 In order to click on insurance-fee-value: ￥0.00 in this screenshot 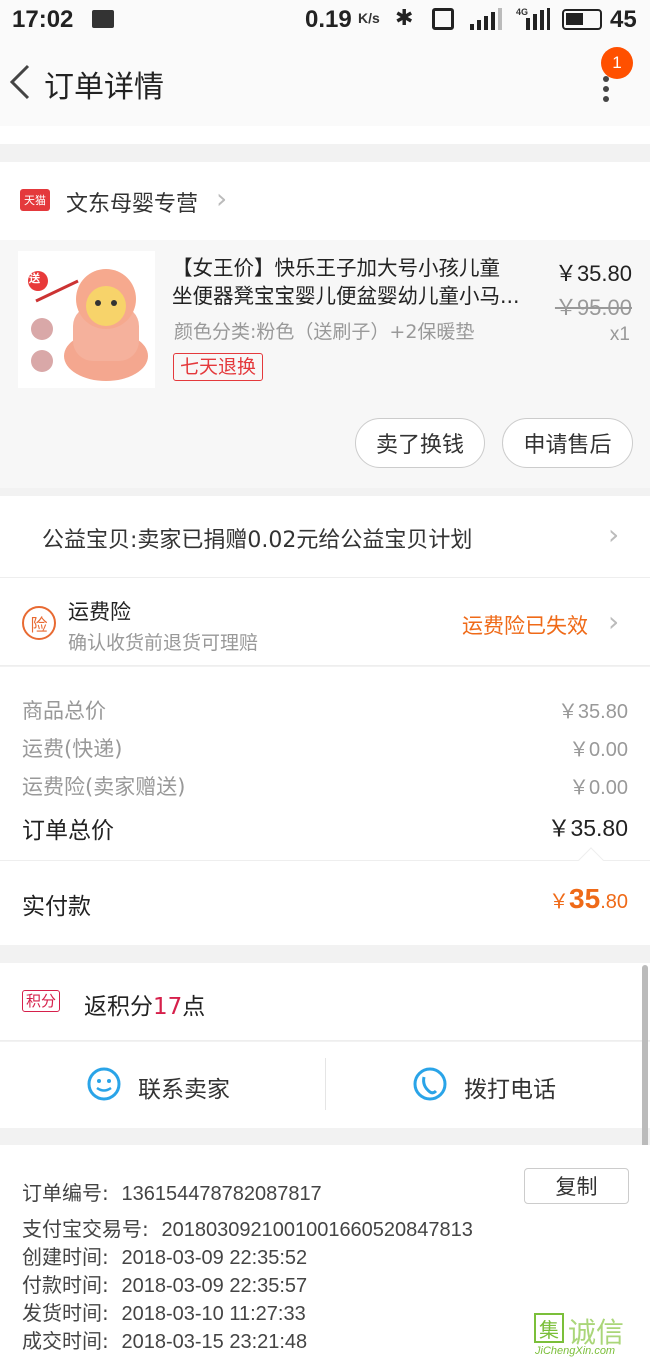, I will do `click(598, 788)`.